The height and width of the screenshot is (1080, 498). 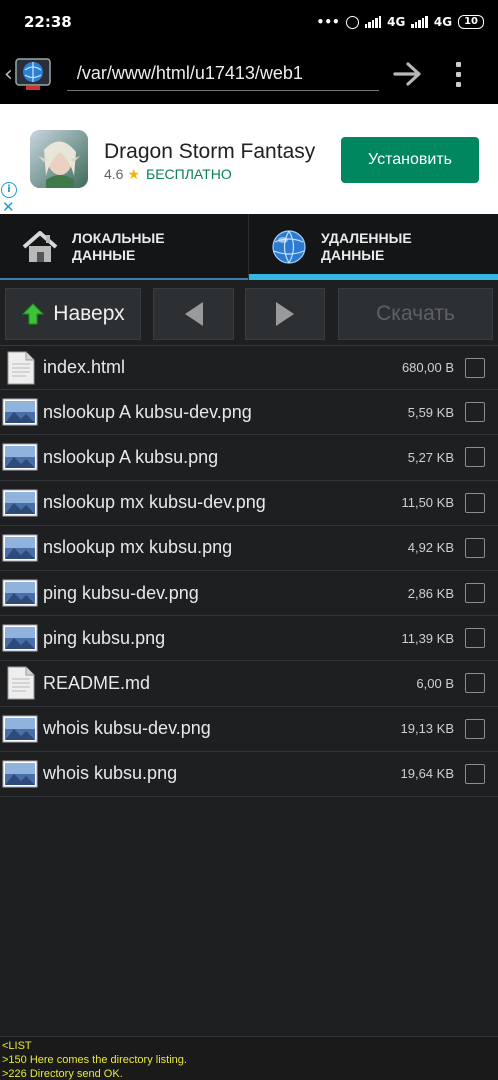 I want to click on file-name: whois kubsu-dev.png, so click(x=127, y=728).